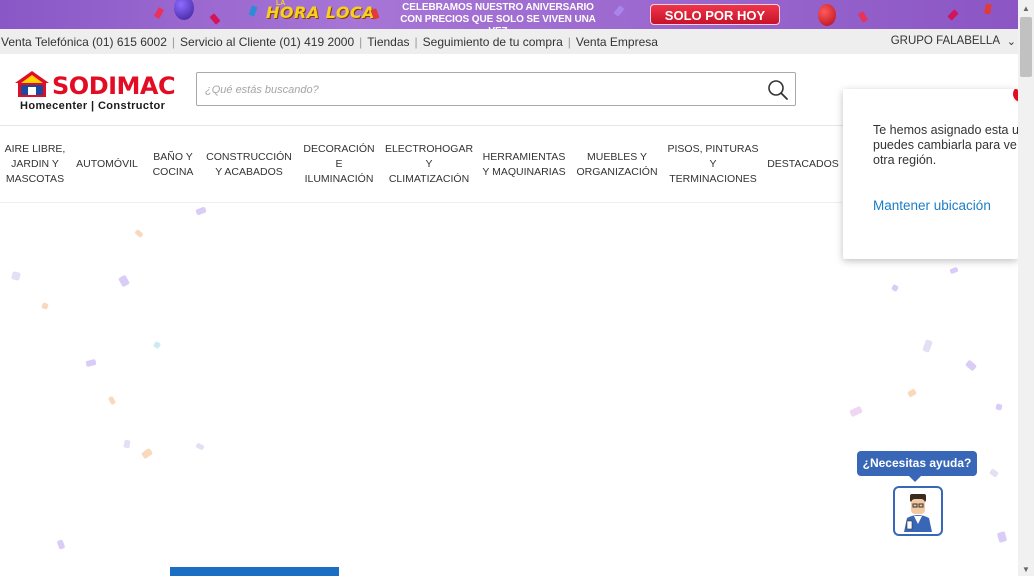  I want to click on location-message-line: puedes cambiarla para ve, so click(945, 145).